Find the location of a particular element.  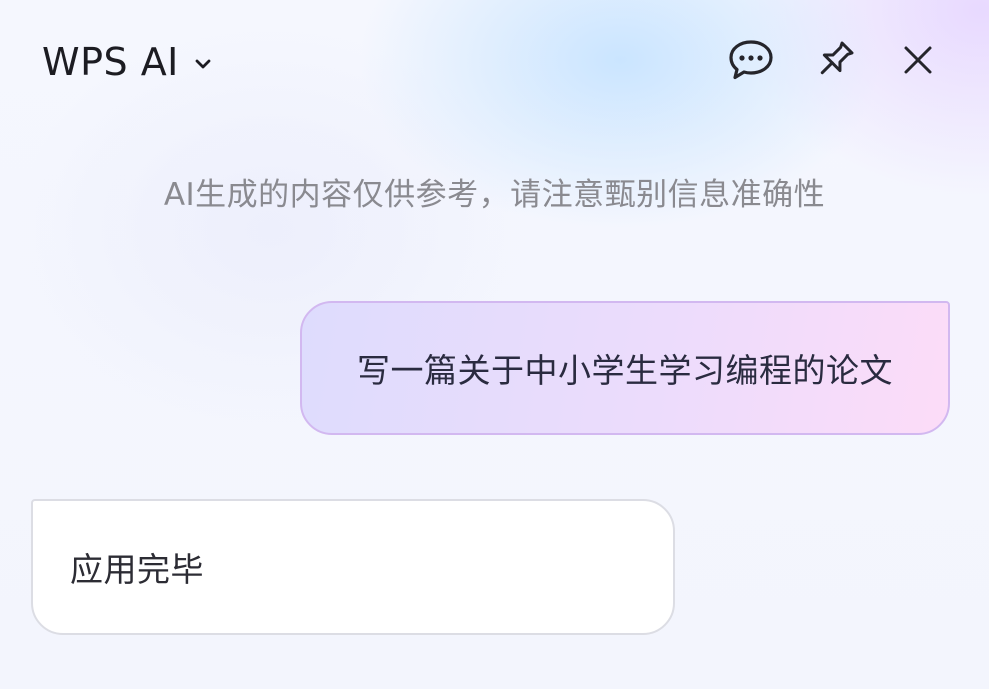

close-icon is located at coordinates (918, 62).